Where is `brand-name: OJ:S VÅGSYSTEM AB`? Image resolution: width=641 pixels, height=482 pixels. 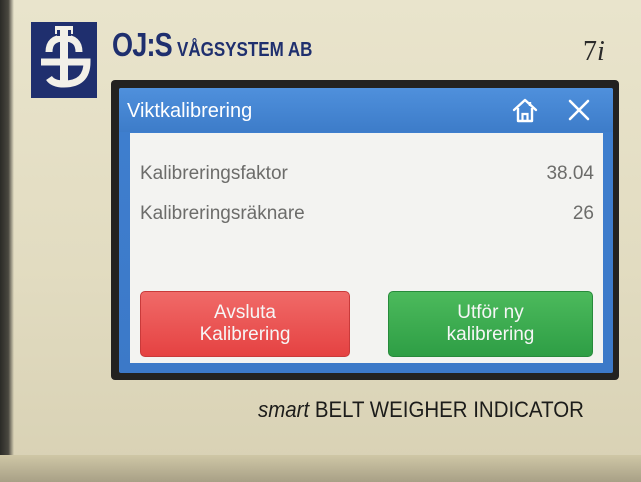
brand-name: OJ:S VÅGSYSTEM AB is located at coordinates (224, 46).